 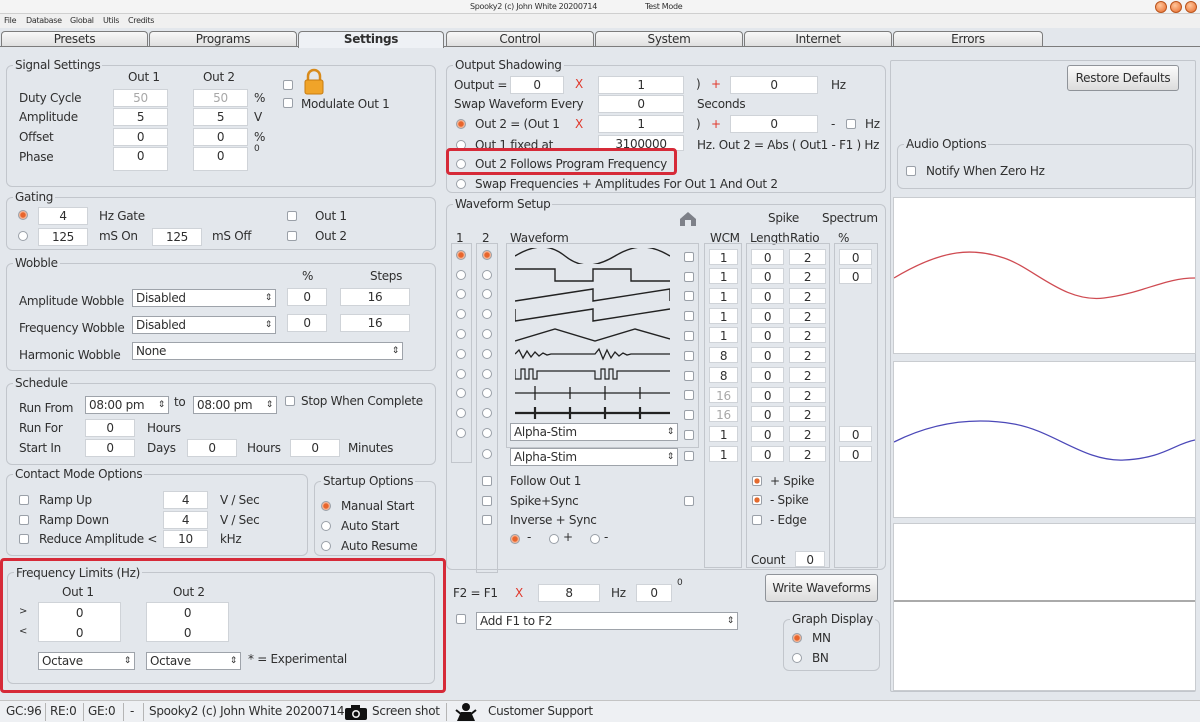 I want to click on amplitude-out1-input: 5, so click(x=140, y=117).